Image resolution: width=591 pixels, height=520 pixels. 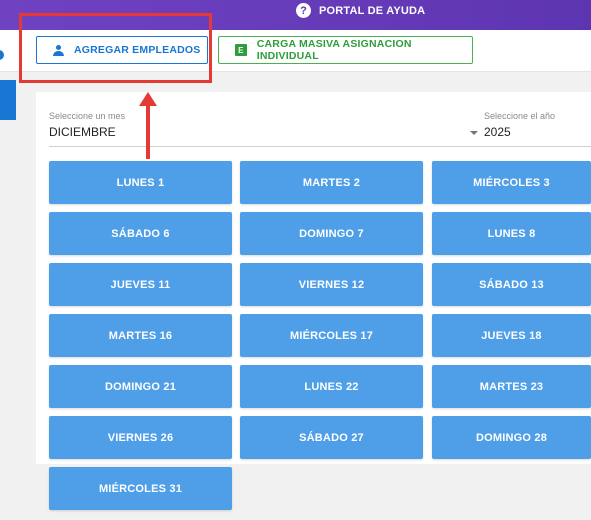 What do you see at coordinates (331, 233) in the screenshot?
I see `day-button: DOMINGO 7` at bounding box center [331, 233].